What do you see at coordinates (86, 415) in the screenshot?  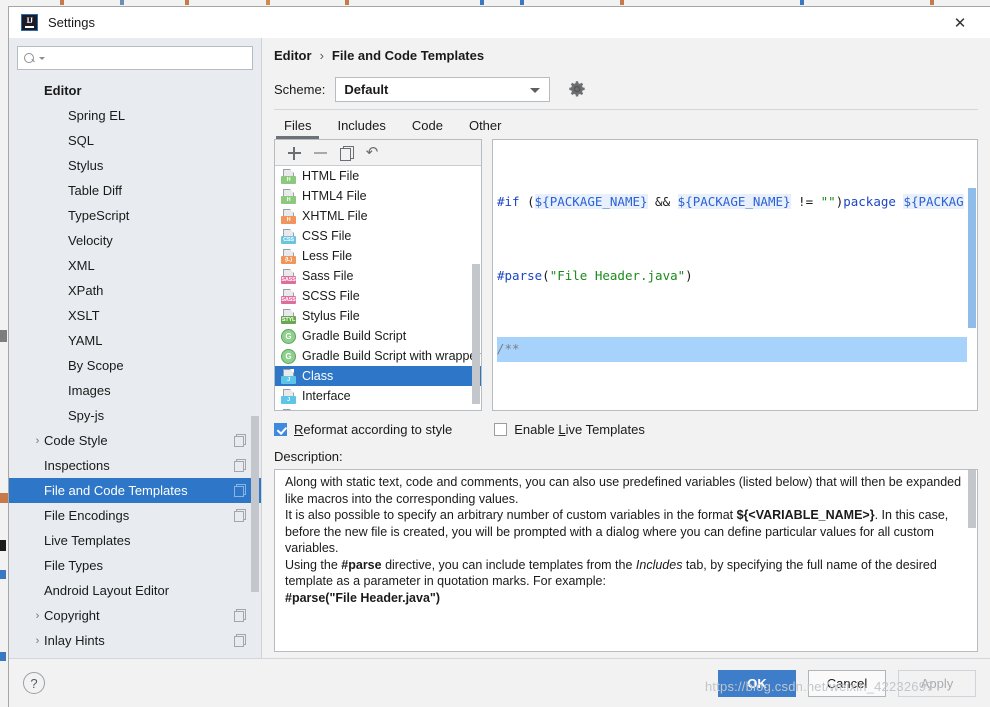 I see `sidebar-item-label: Spy-js` at bounding box center [86, 415].